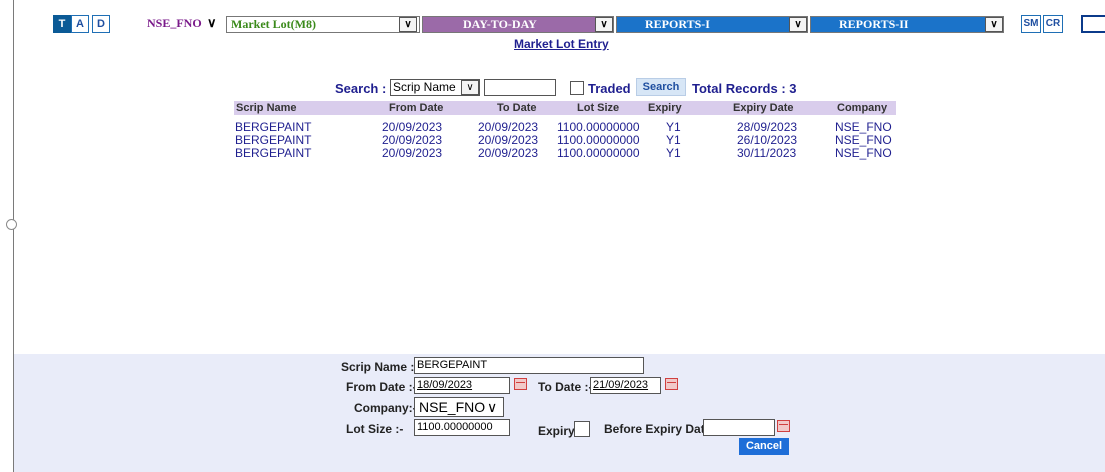 The height and width of the screenshot is (472, 1105). What do you see at coordinates (739, 427) in the screenshot?
I see `before-expiry-input` at bounding box center [739, 427].